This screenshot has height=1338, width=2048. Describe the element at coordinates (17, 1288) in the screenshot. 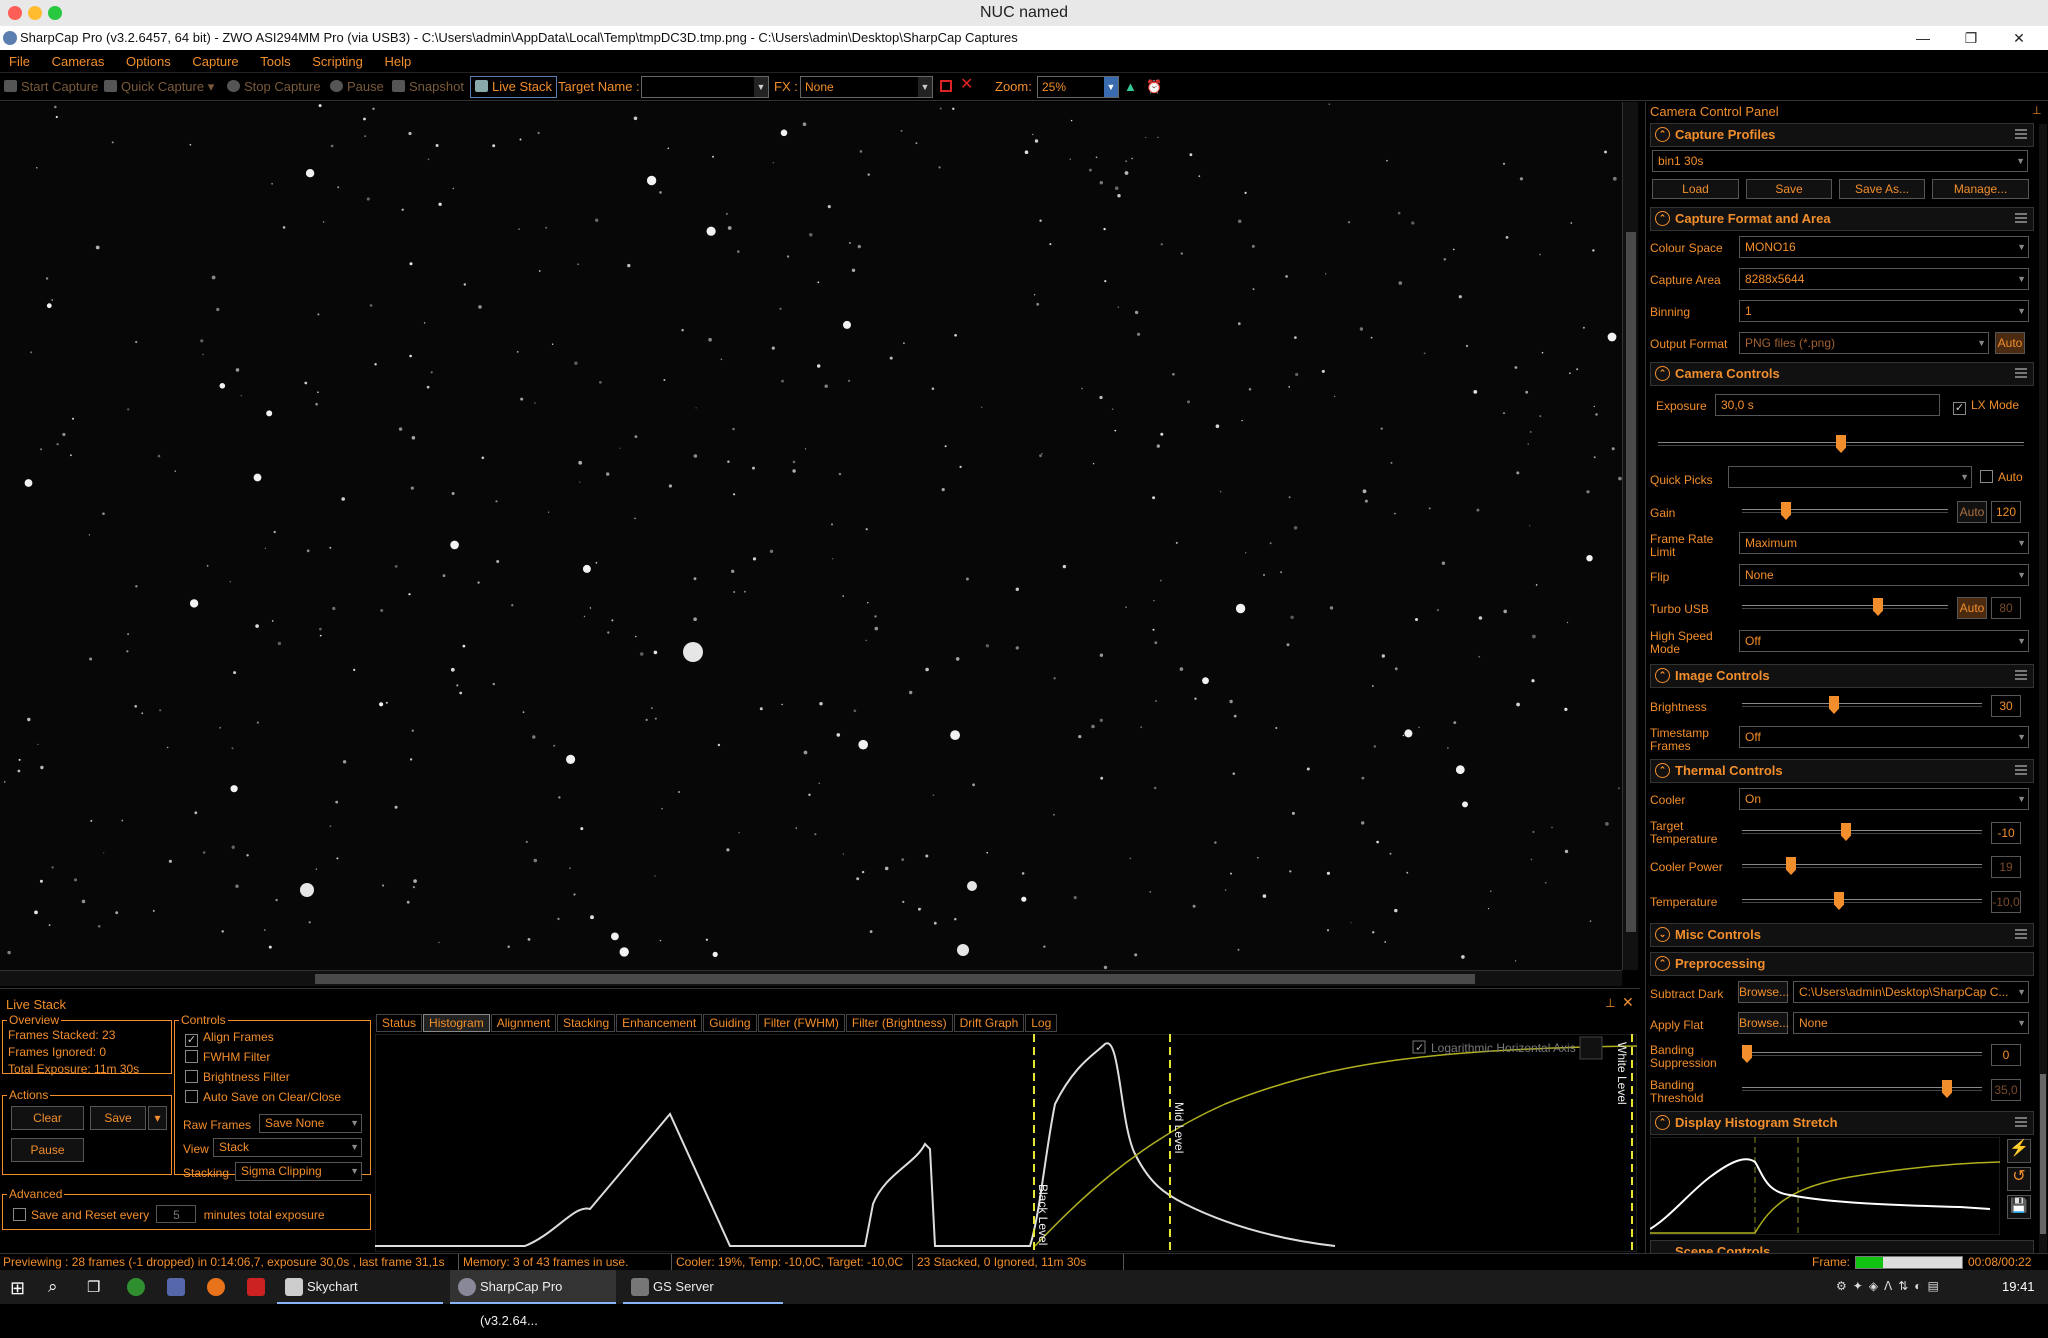

I see `windows-start-icon: ⊞` at that location.